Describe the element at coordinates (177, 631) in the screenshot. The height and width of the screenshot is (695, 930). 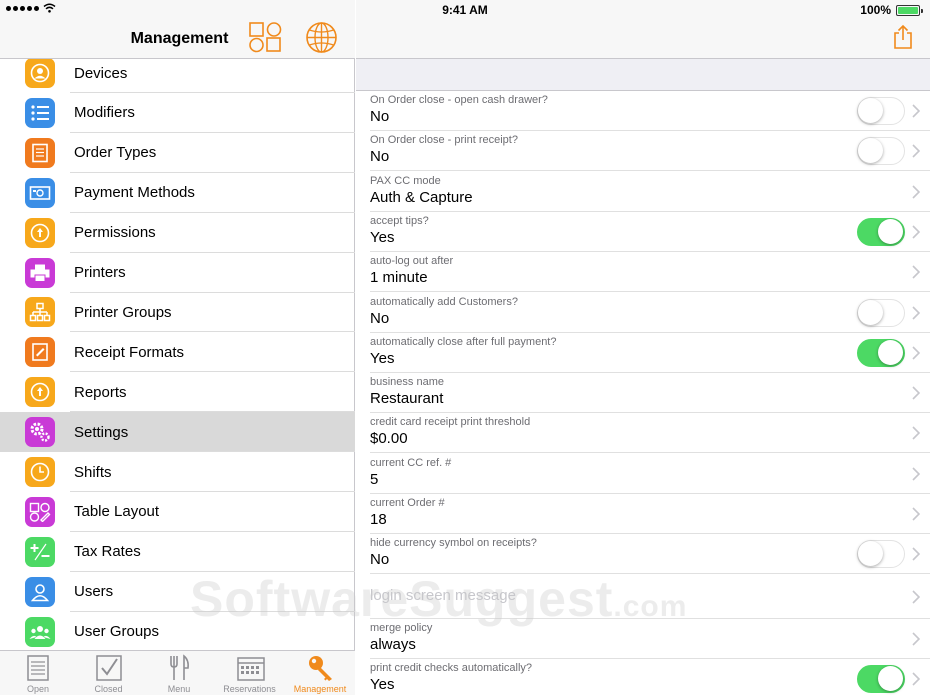
I see `sidebar-item-user-groups: User Groups` at that location.